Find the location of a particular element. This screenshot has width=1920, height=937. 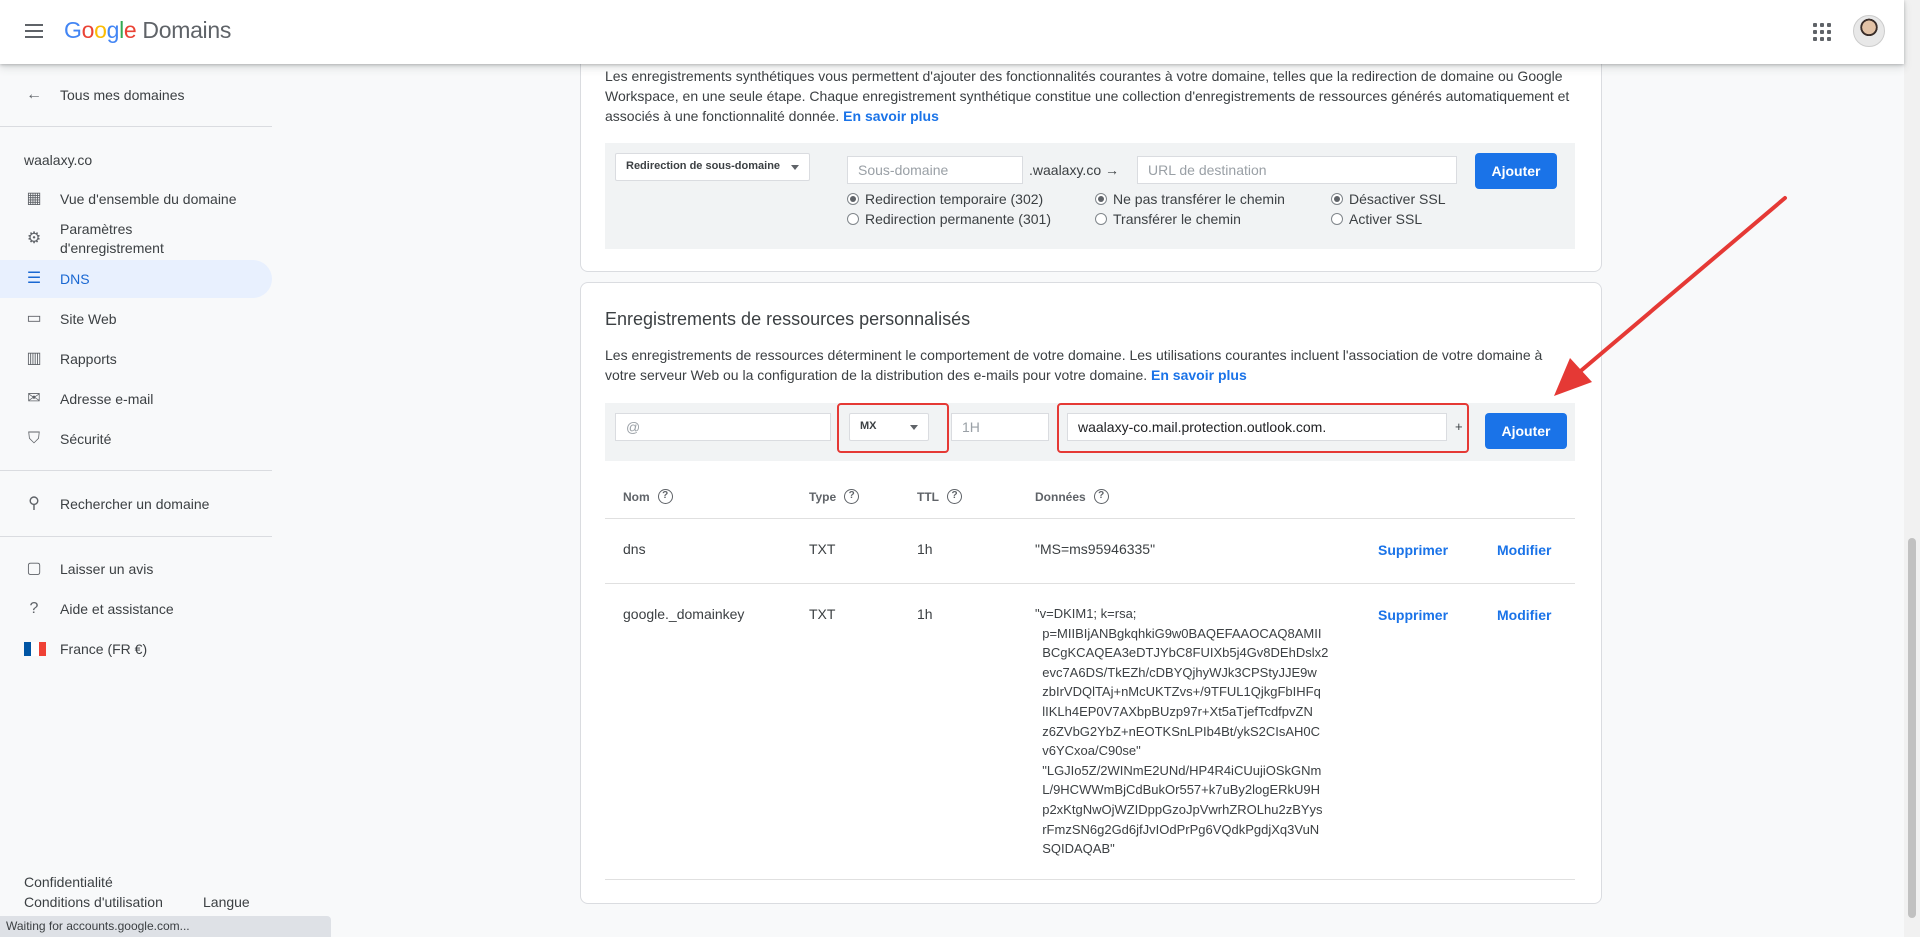

destination-url-input is located at coordinates (1297, 170).